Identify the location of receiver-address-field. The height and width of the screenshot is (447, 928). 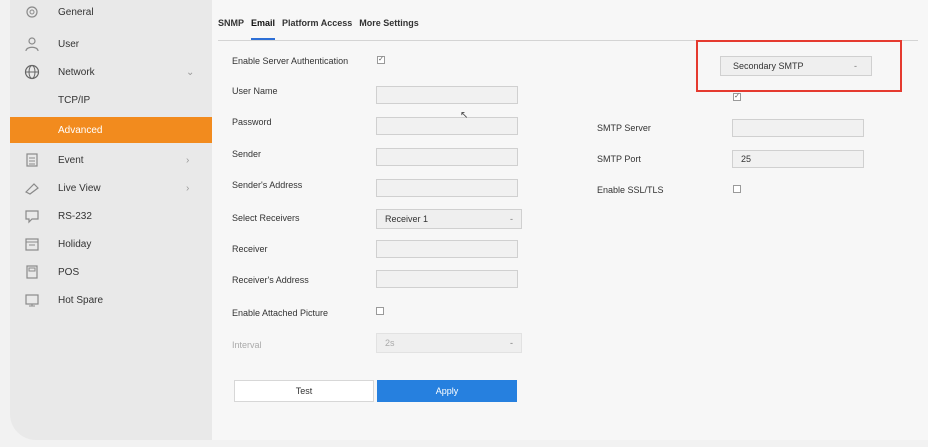
(447, 279).